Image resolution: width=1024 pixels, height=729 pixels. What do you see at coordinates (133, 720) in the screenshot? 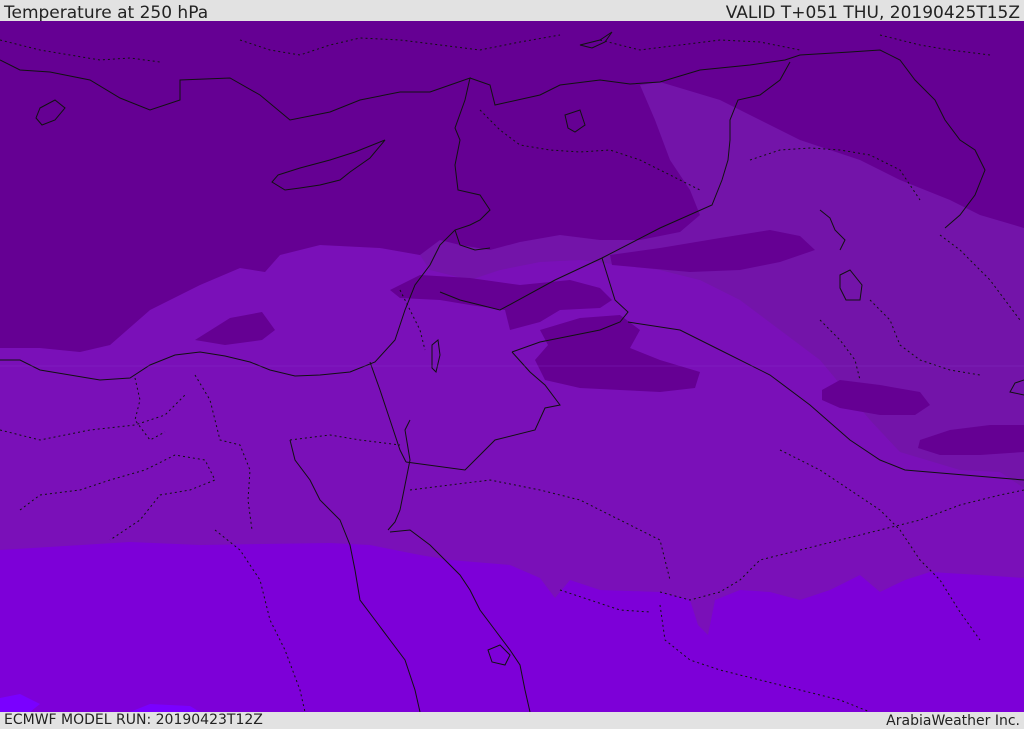
I see `model-run-label: ECMWF MODEL RUN: 20190423T12Z` at bounding box center [133, 720].